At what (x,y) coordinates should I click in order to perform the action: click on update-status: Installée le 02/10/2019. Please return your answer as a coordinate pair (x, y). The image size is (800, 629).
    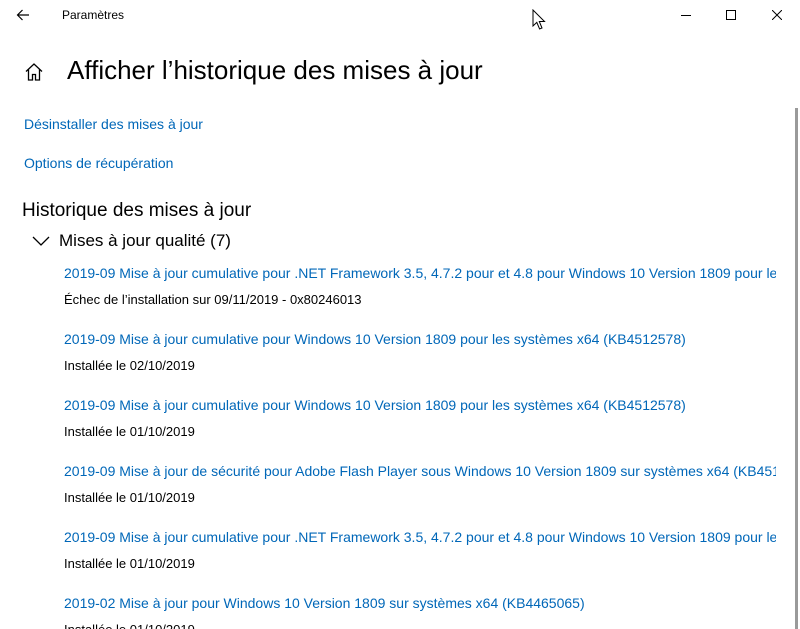
    Looking at the image, I should click on (129, 365).